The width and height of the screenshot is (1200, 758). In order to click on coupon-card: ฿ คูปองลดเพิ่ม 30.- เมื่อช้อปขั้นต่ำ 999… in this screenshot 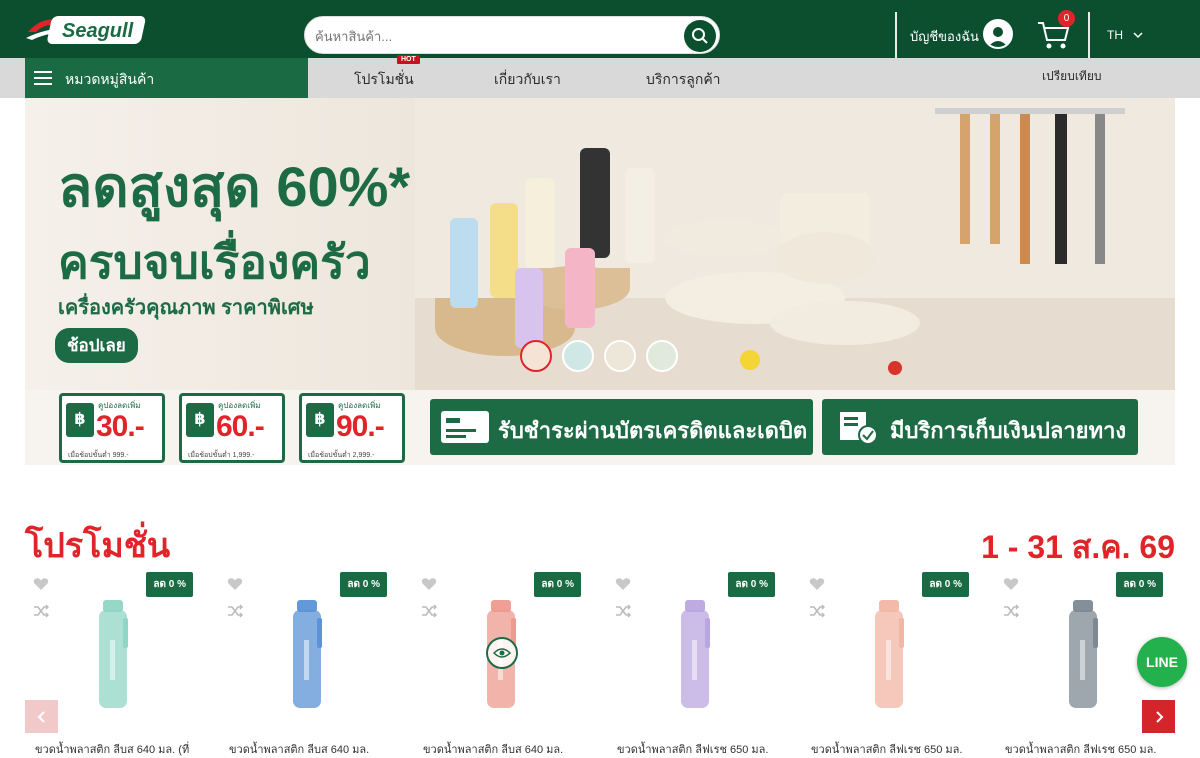, I will do `click(112, 428)`.